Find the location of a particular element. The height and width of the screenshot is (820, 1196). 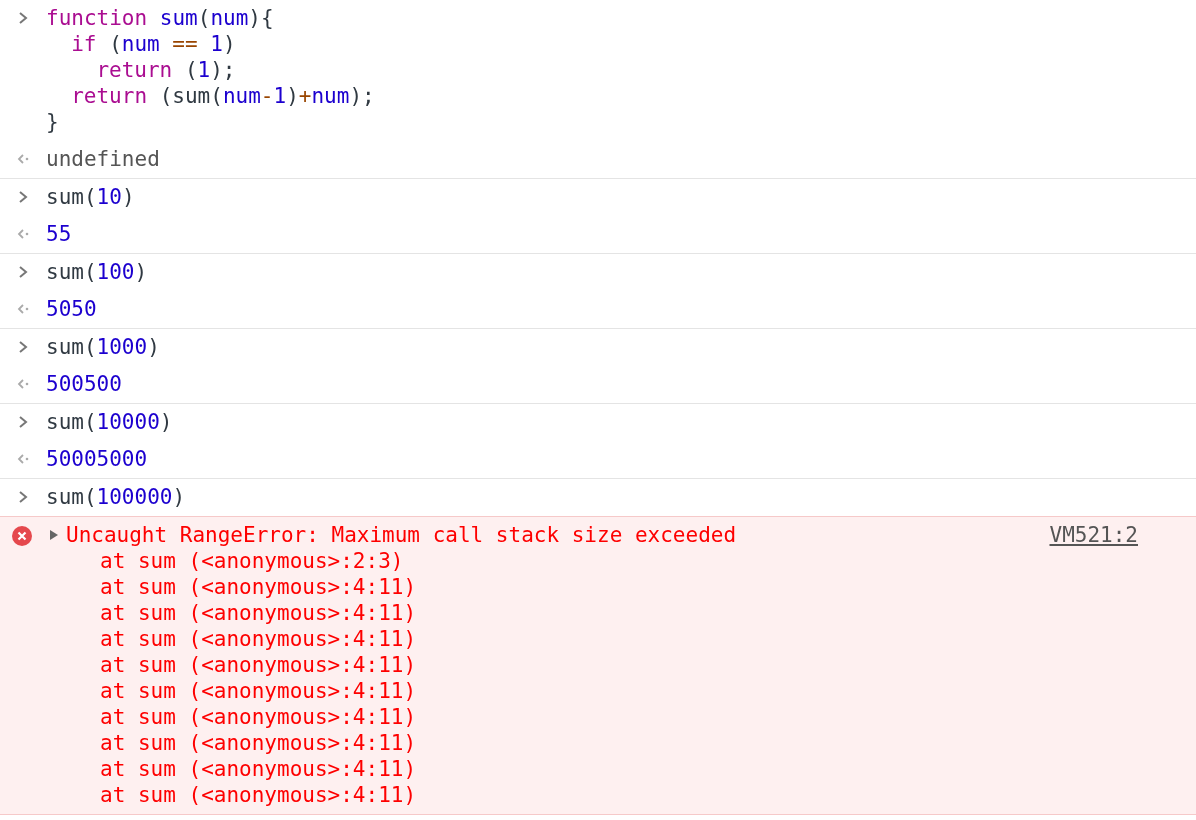

result-value: undefined is located at coordinates (103, 159).